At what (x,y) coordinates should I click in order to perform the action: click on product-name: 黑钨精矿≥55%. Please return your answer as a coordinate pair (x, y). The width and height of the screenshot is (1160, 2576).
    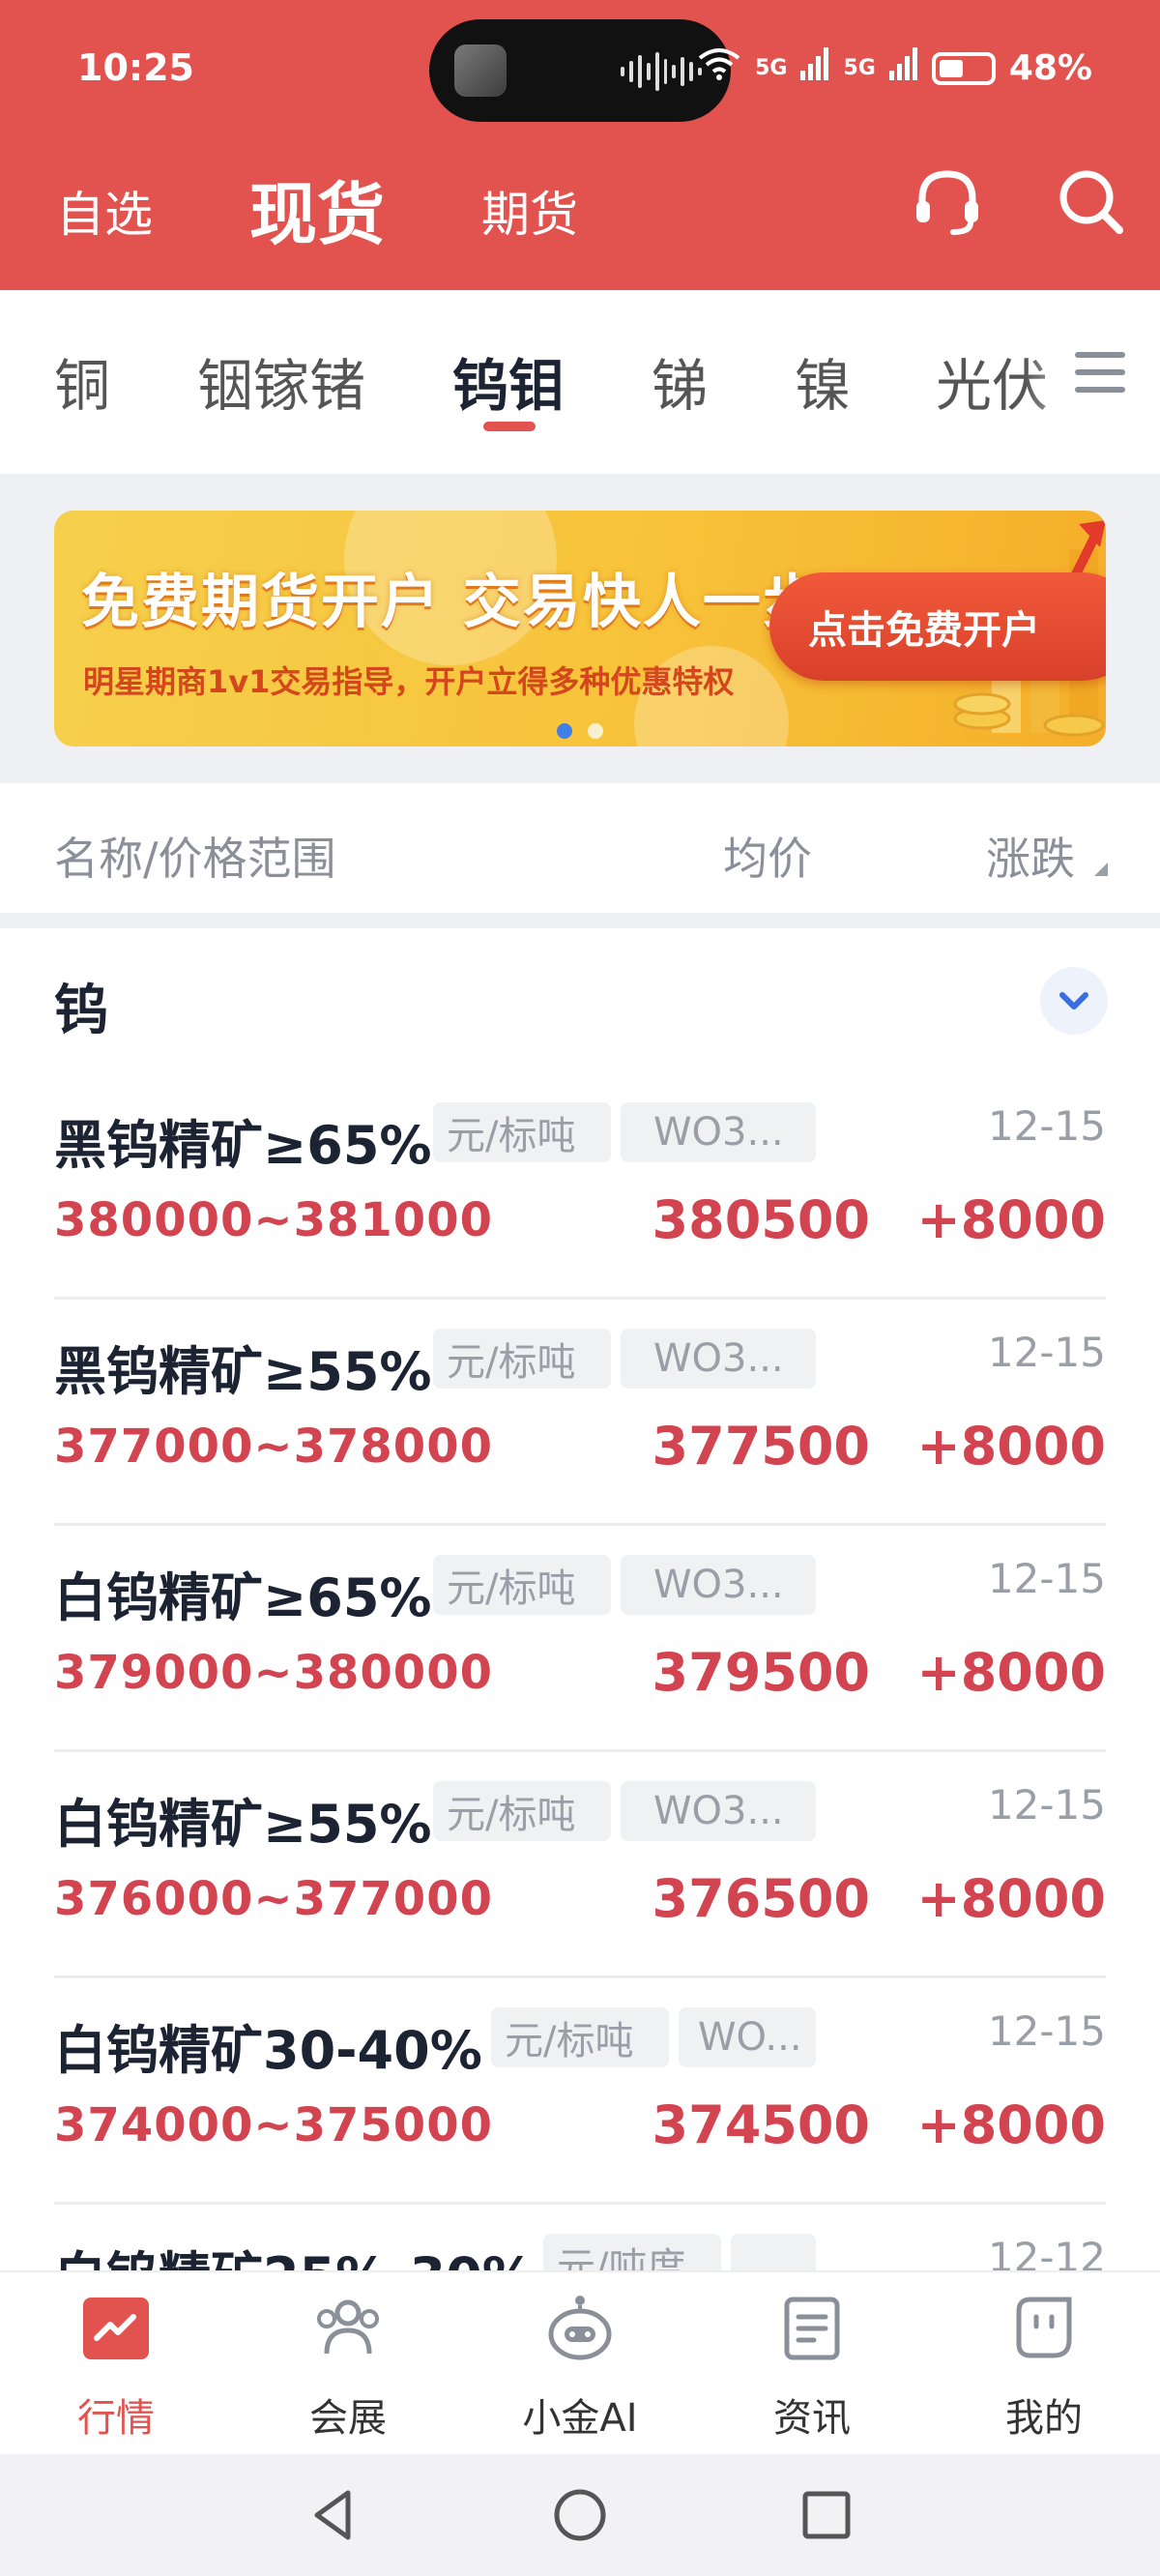
    Looking at the image, I should click on (243, 1371).